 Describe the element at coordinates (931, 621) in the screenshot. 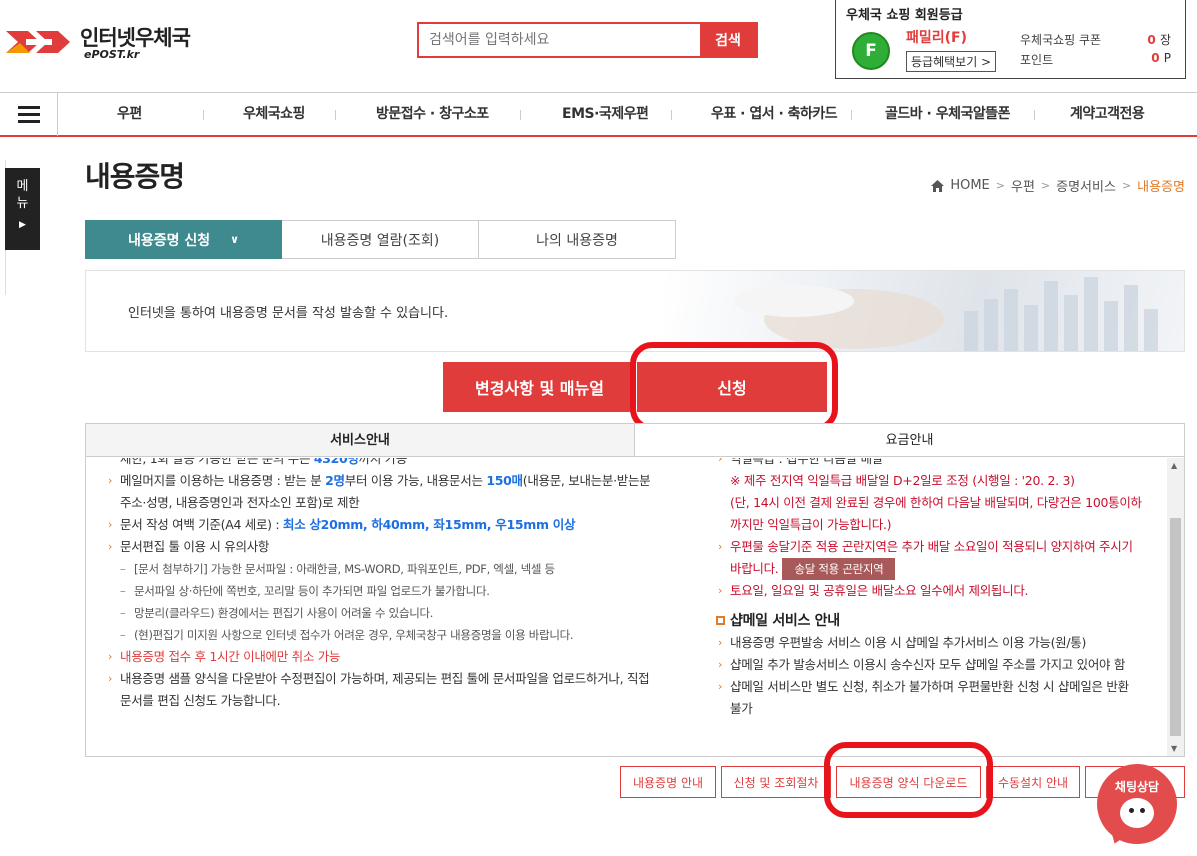

I see `shopmail-heading: 샵메일 서비스 안내` at that location.